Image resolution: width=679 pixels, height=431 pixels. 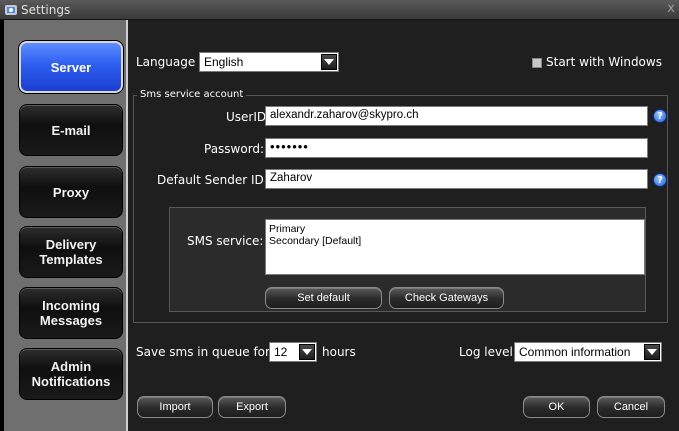 What do you see at coordinates (166, 62) in the screenshot?
I see `language-label: Language` at bounding box center [166, 62].